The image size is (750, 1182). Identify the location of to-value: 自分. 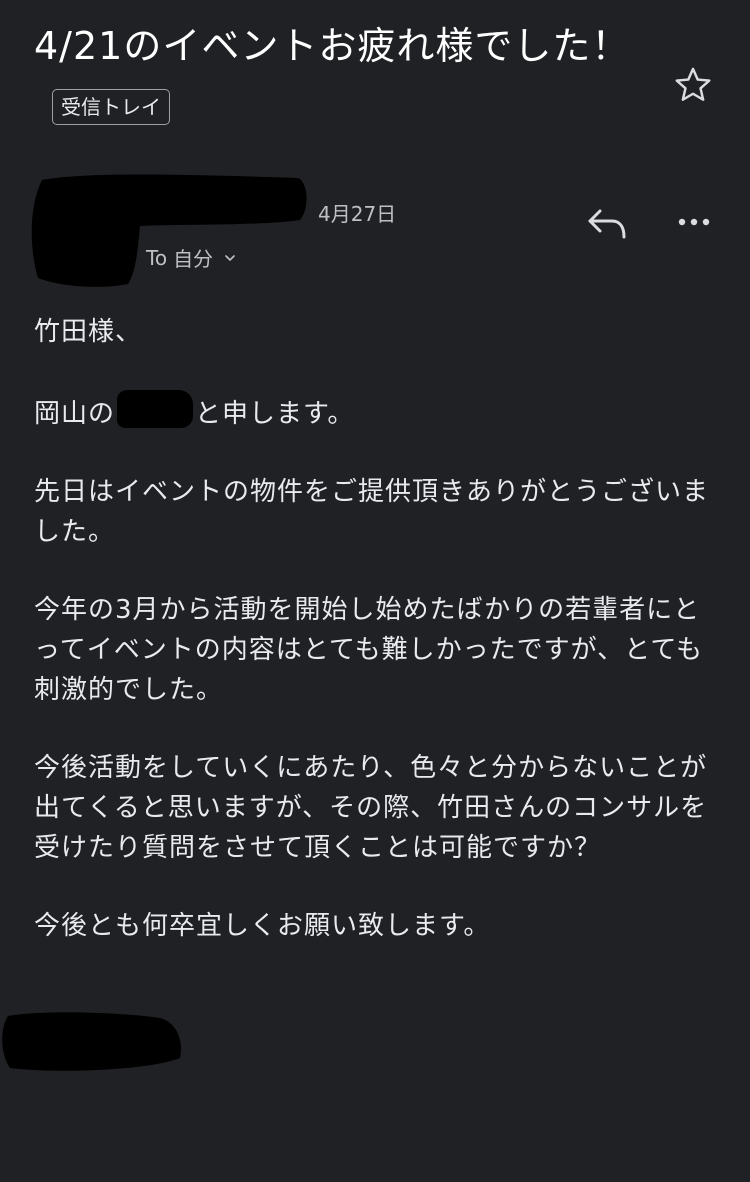
(193, 259).